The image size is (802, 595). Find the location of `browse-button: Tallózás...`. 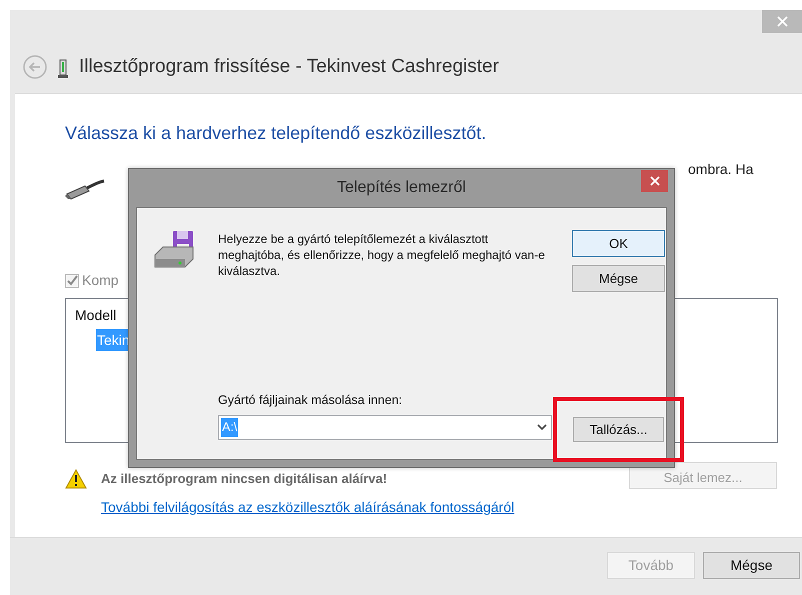

browse-button: Tallózás... is located at coordinates (618, 429).